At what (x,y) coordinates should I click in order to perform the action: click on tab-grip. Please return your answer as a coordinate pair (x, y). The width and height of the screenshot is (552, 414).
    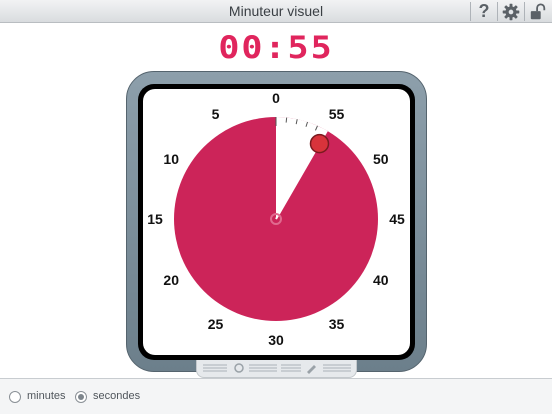
    Looking at the image, I should click on (277, 368).